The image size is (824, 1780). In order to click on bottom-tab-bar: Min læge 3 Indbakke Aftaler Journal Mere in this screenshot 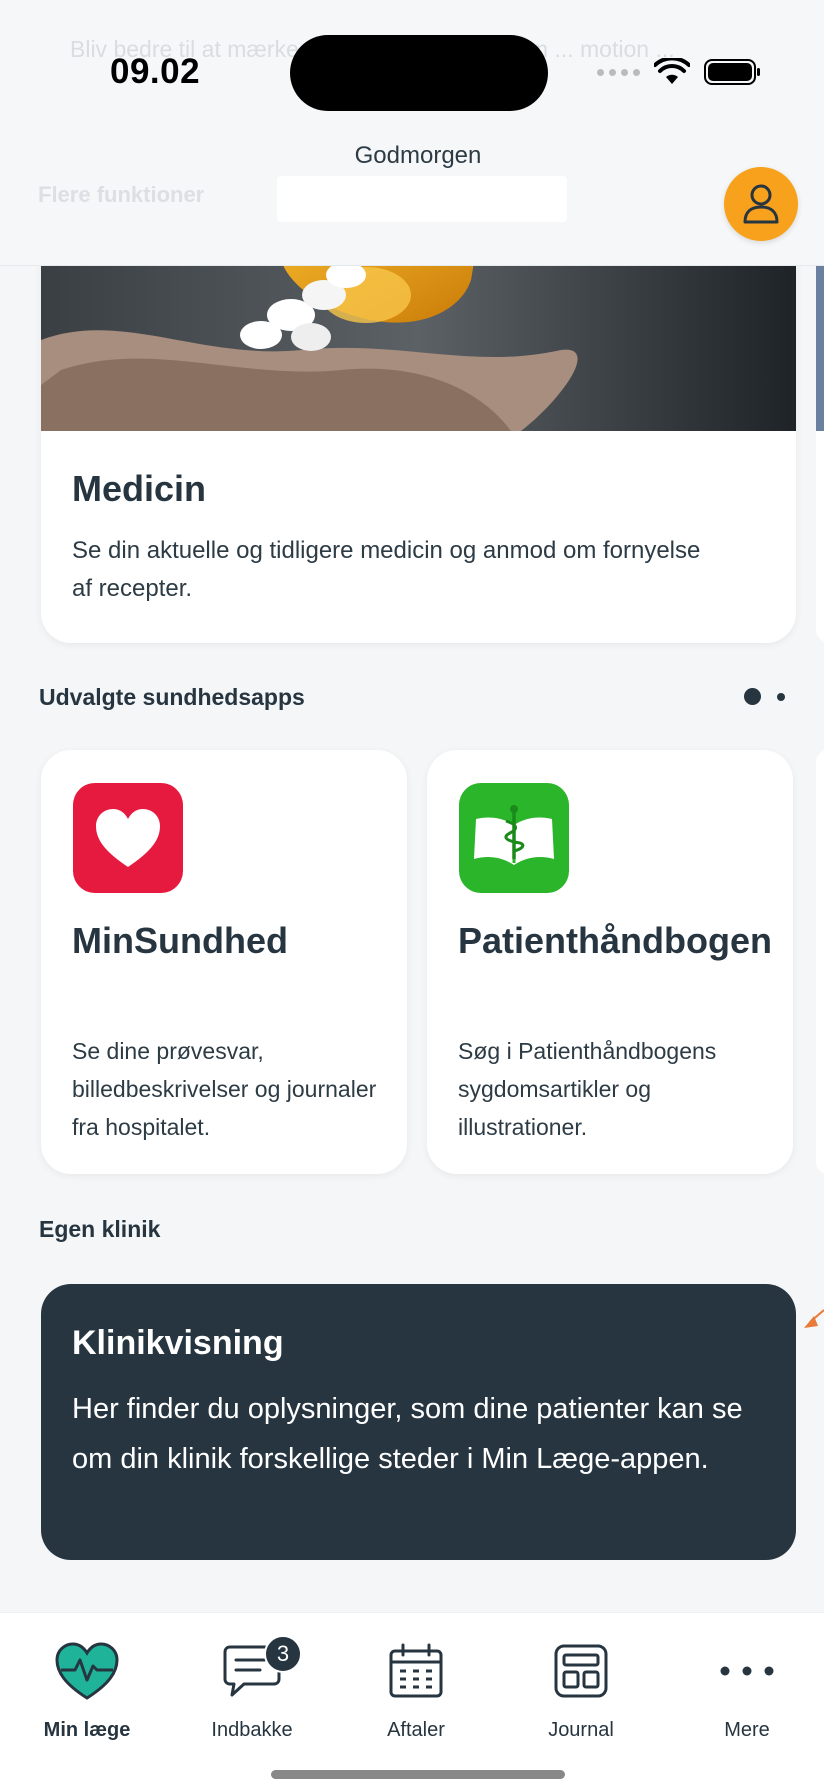, I will do `click(412, 1696)`.